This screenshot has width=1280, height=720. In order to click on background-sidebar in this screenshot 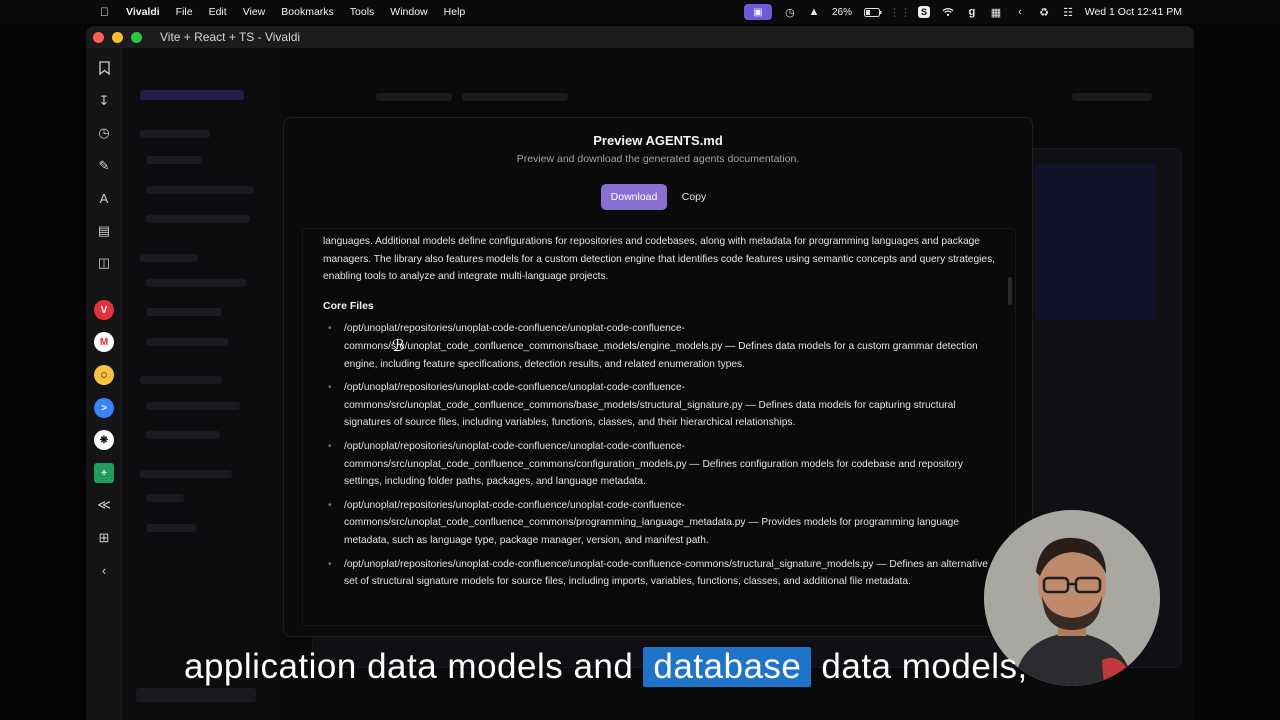, I will do `click(202, 384)`.